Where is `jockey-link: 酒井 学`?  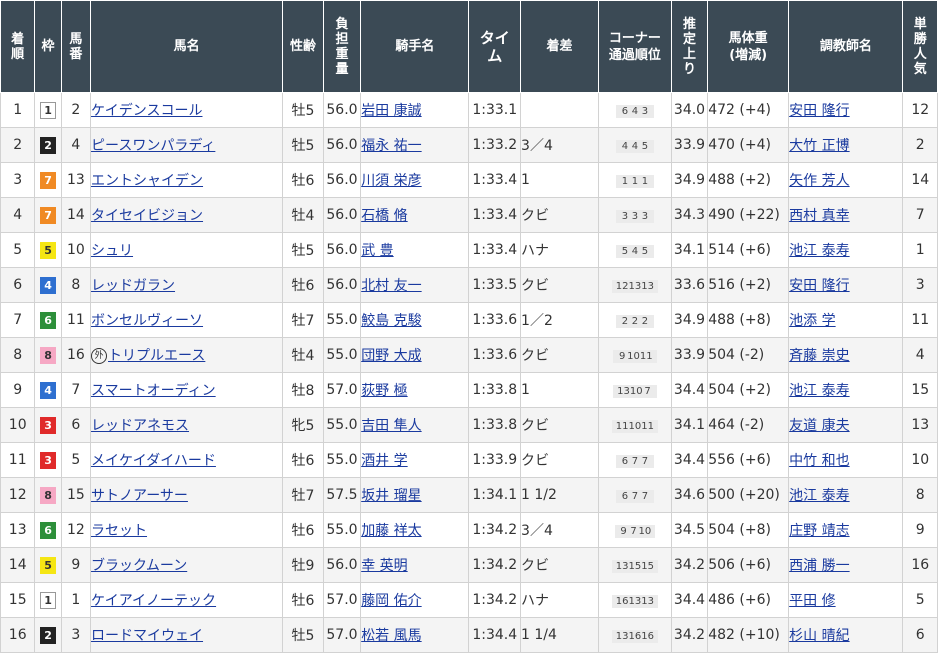
jockey-link: 酒井 学 is located at coordinates (385, 461).